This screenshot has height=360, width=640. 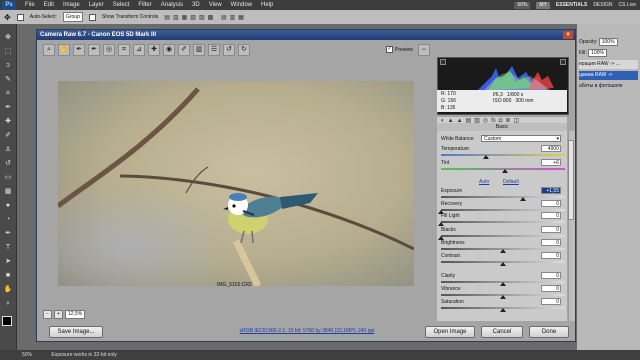 I want to click on blacks-value-field: 0, so click(x=551, y=229).